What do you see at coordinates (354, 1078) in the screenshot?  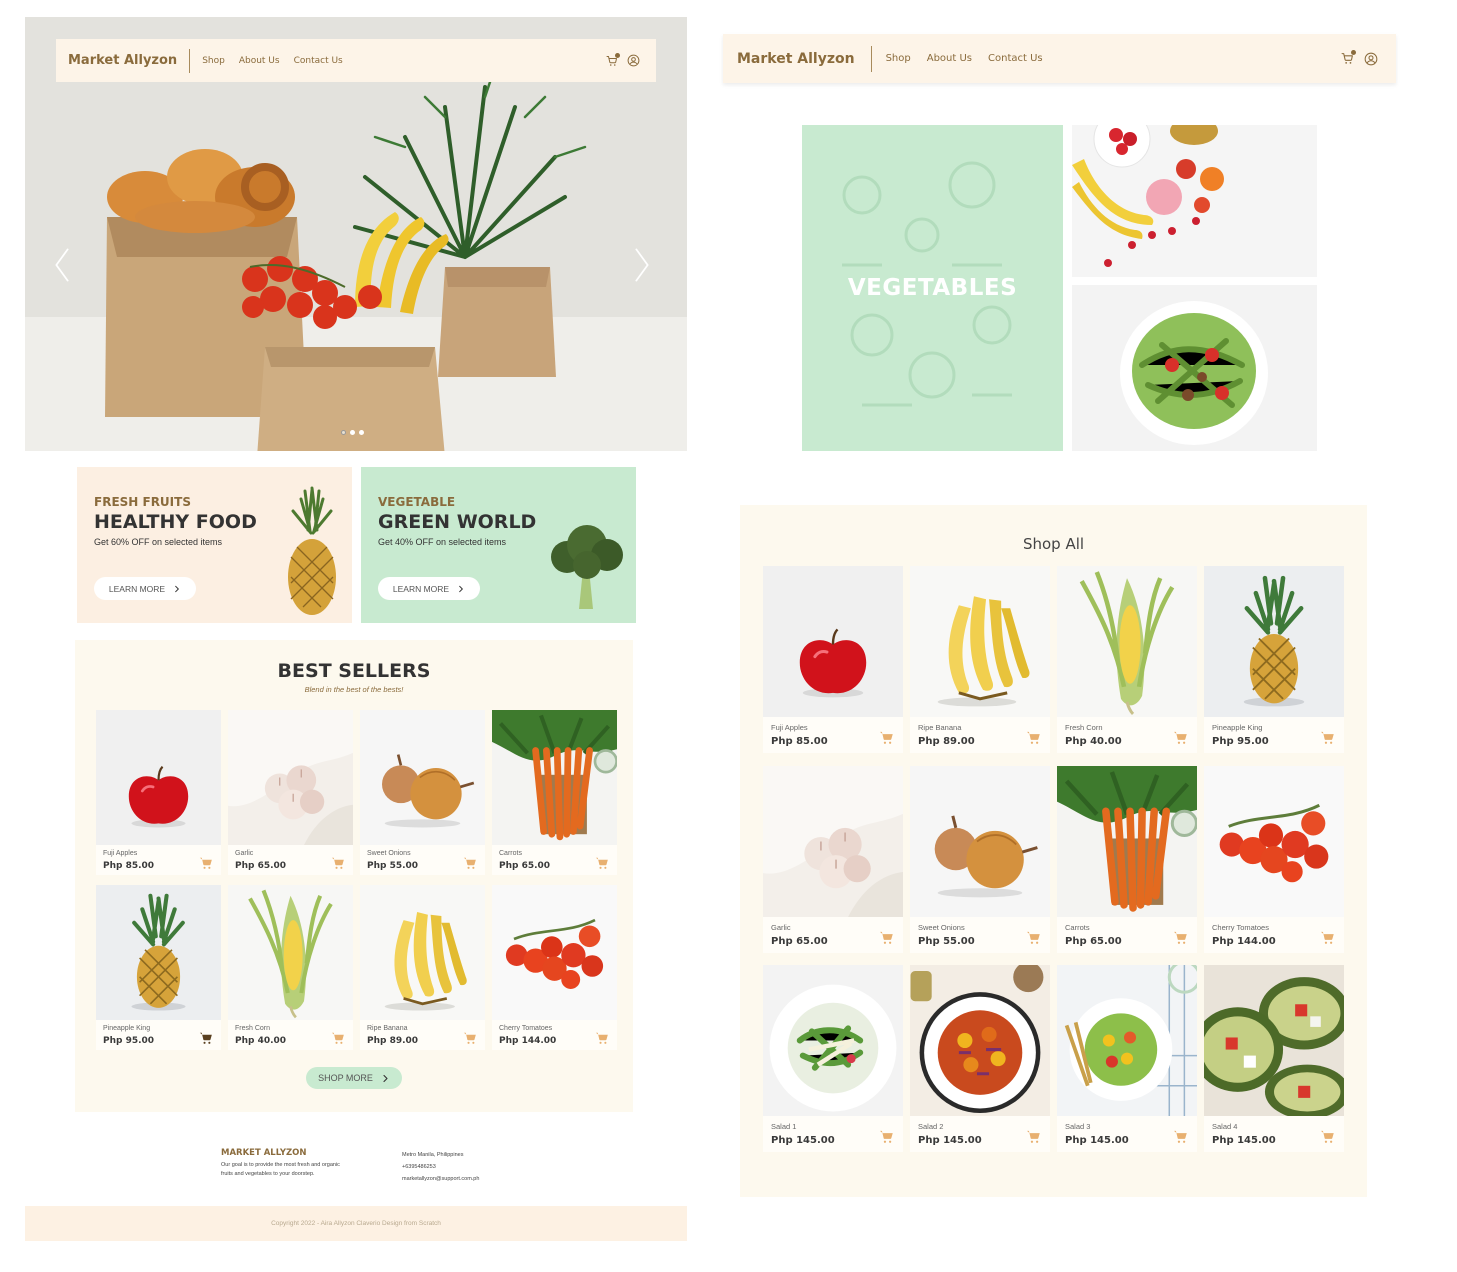 I see `shop-more-button: SHOP MORE` at bounding box center [354, 1078].